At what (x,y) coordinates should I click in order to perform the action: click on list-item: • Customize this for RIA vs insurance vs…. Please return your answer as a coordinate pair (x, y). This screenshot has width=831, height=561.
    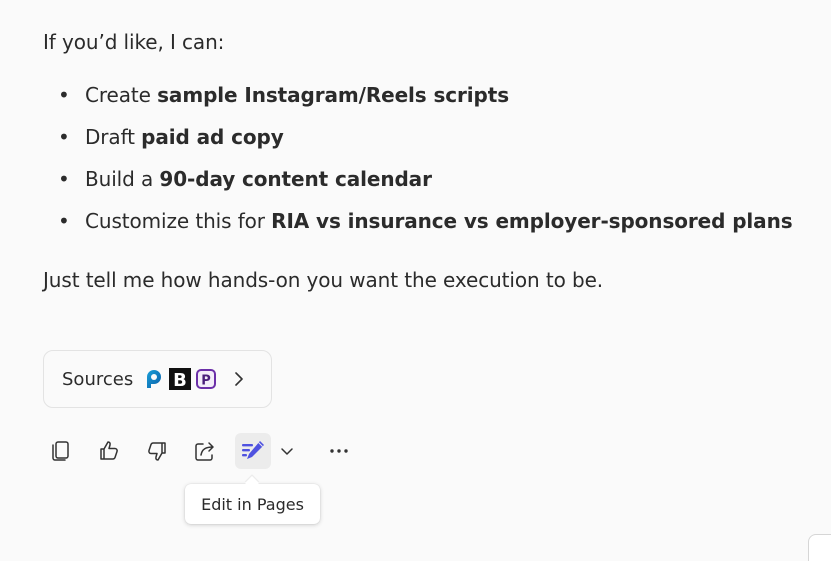
    Looking at the image, I should click on (418, 225).